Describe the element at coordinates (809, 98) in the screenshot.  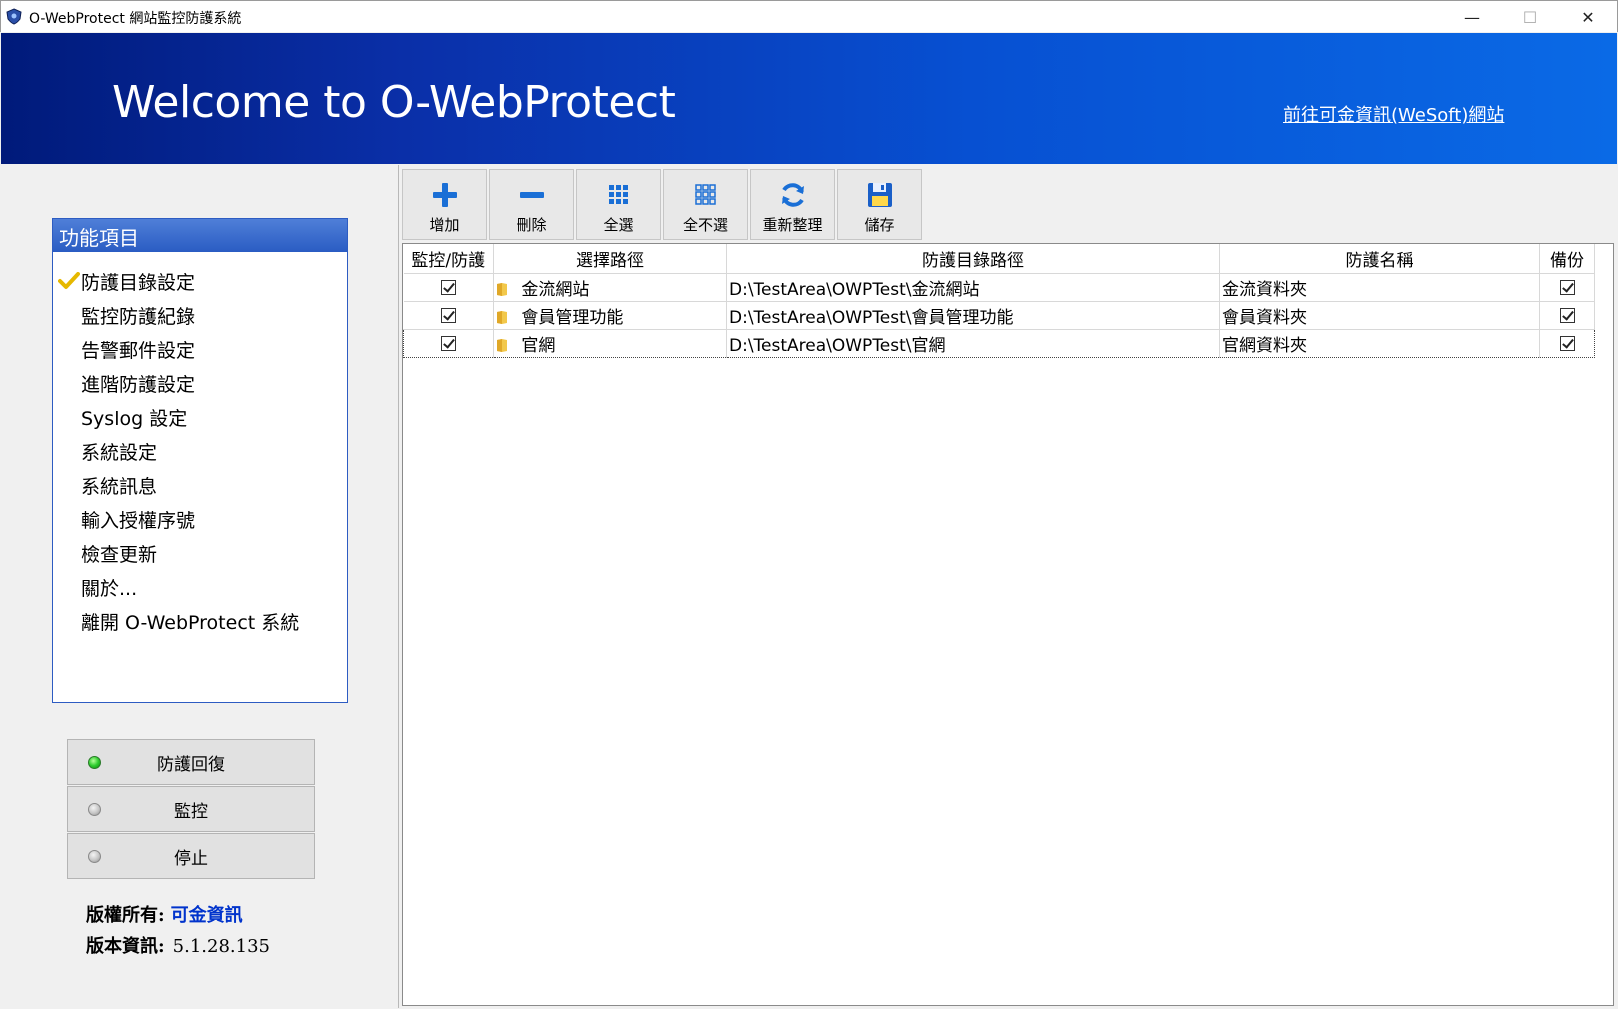
I see `header-banner: Welcome to O-WebProtect 前往可金資訊(WeSoft)網站` at that location.